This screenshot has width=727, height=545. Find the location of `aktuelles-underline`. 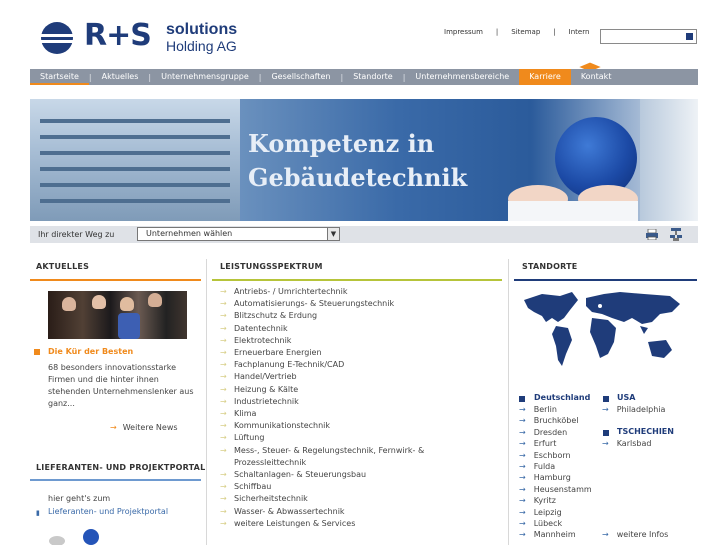

aktuelles-underline is located at coordinates (115, 280).